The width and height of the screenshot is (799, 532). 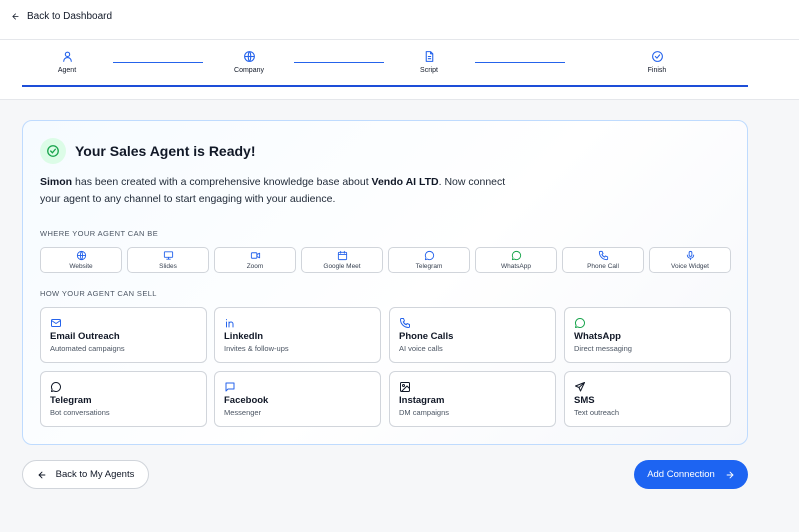 I want to click on arrow-right-icon, so click(x=730, y=474).